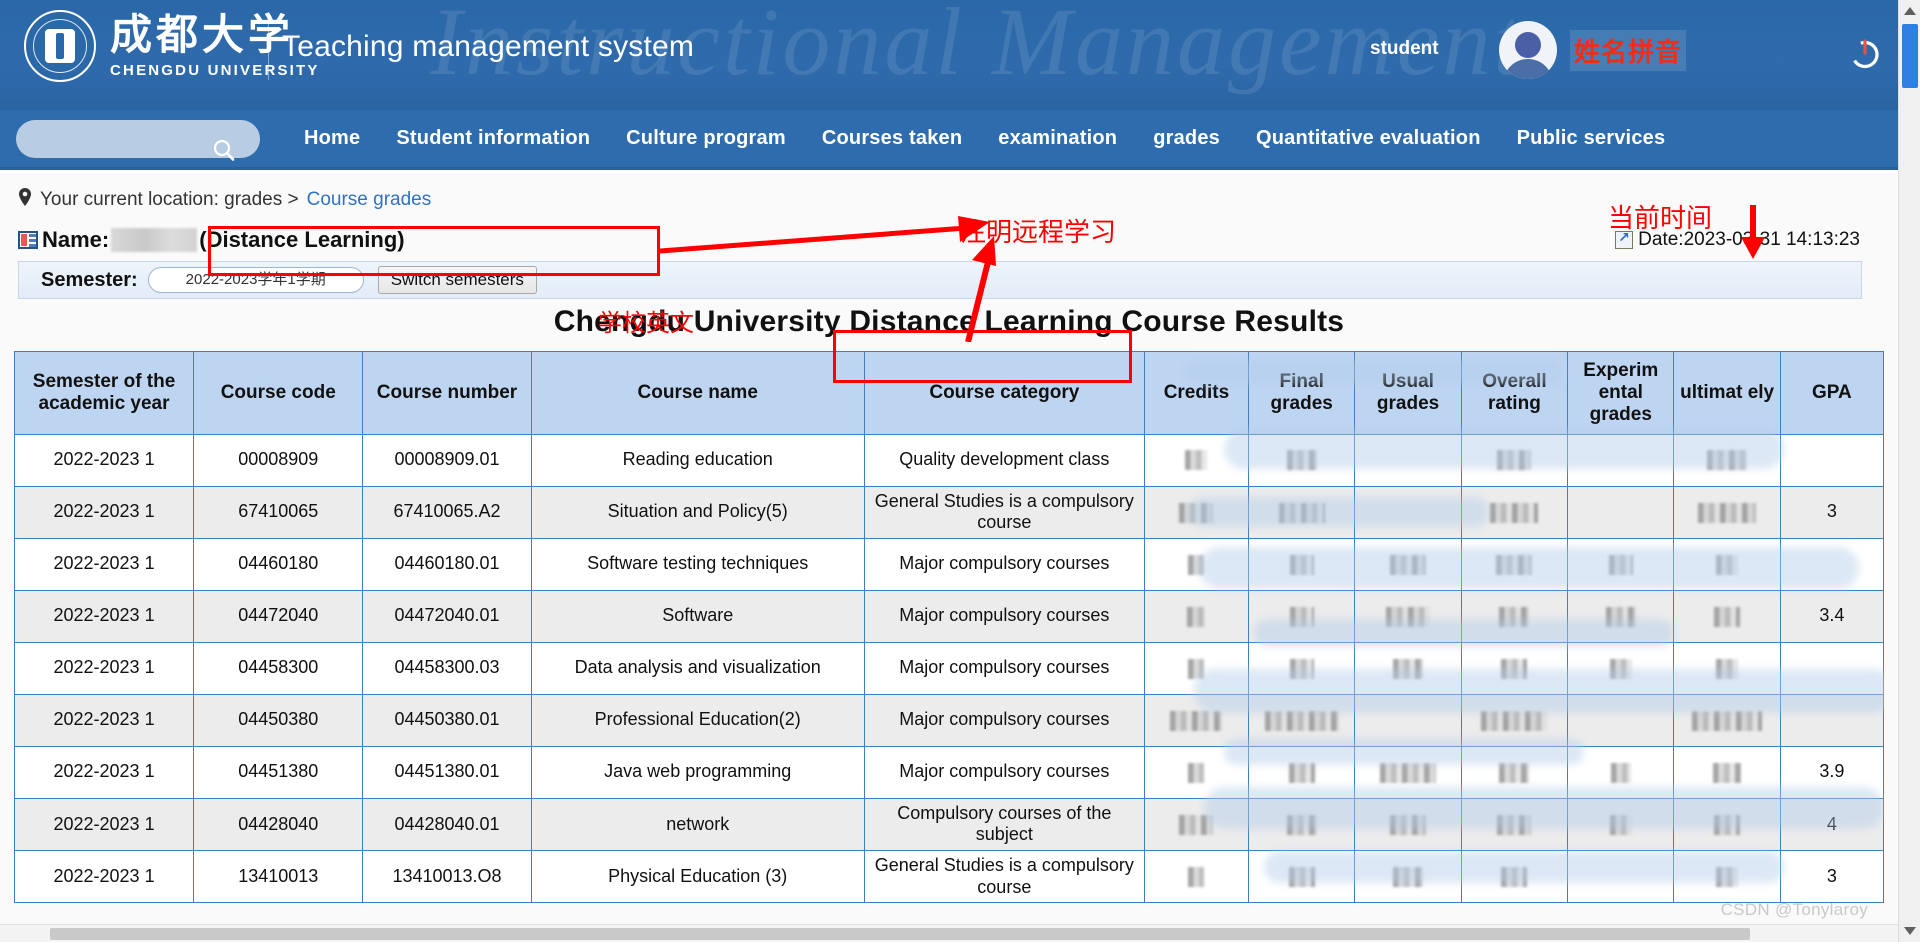 The image size is (1920, 942). What do you see at coordinates (1514, 393) in the screenshot?
I see `col-overall-rating: Overall rating` at bounding box center [1514, 393].